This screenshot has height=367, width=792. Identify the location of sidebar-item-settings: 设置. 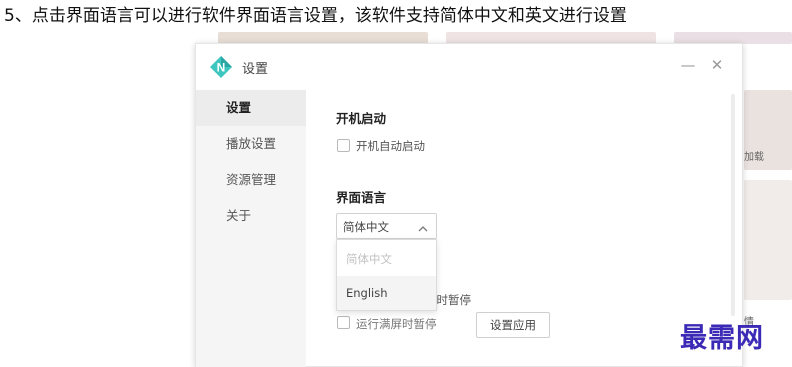
(251, 108).